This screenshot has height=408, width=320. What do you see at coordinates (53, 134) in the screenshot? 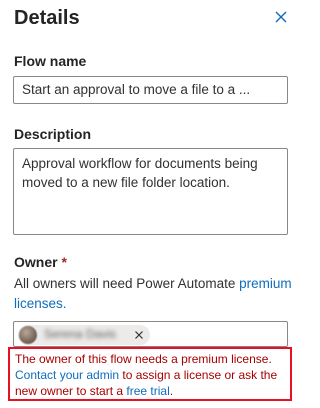
I see `description-label: Description` at bounding box center [53, 134].